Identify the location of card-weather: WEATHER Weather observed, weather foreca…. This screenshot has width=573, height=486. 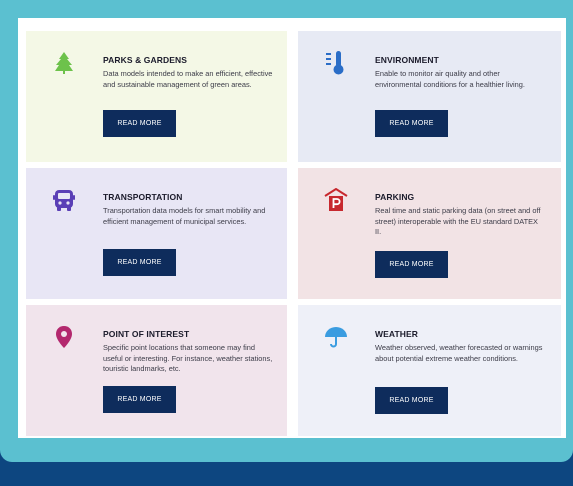
(429, 370).